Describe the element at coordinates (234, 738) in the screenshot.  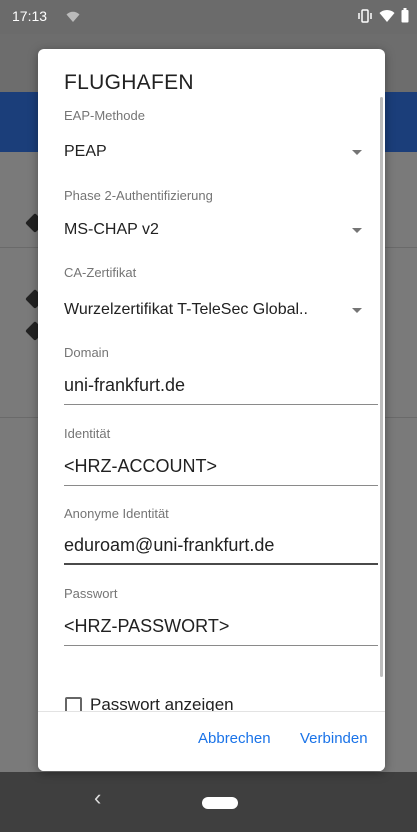
I see `cancel-button: Abbrechen` at that location.